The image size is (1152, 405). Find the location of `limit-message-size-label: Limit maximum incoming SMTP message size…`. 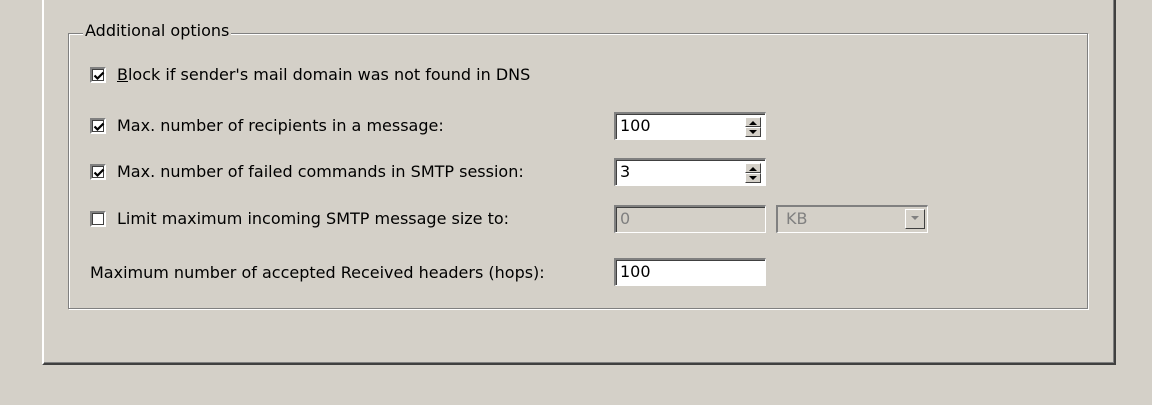

limit-message-size-label: Limit maximum incoming SMTP message size… is located at coordinates (313, 219).